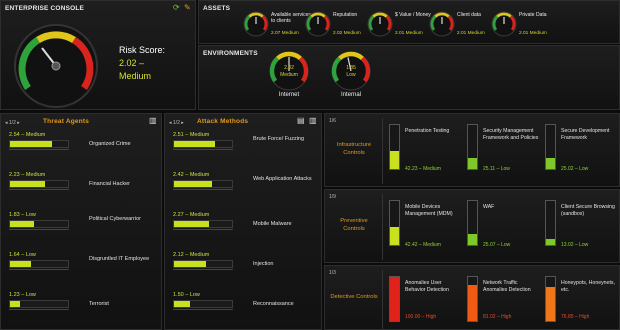  Describe the element at coordinates (176, 7) in the screenshot. I see `refresh-icon: ⟳` at that location.